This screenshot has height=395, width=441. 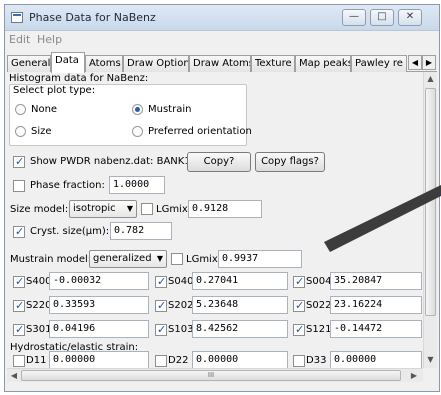 What do you see at coordinates (323, 63) in the screenshot?
I see `tab-map-peaks: Map peaks` at bounding box center [323, 63].